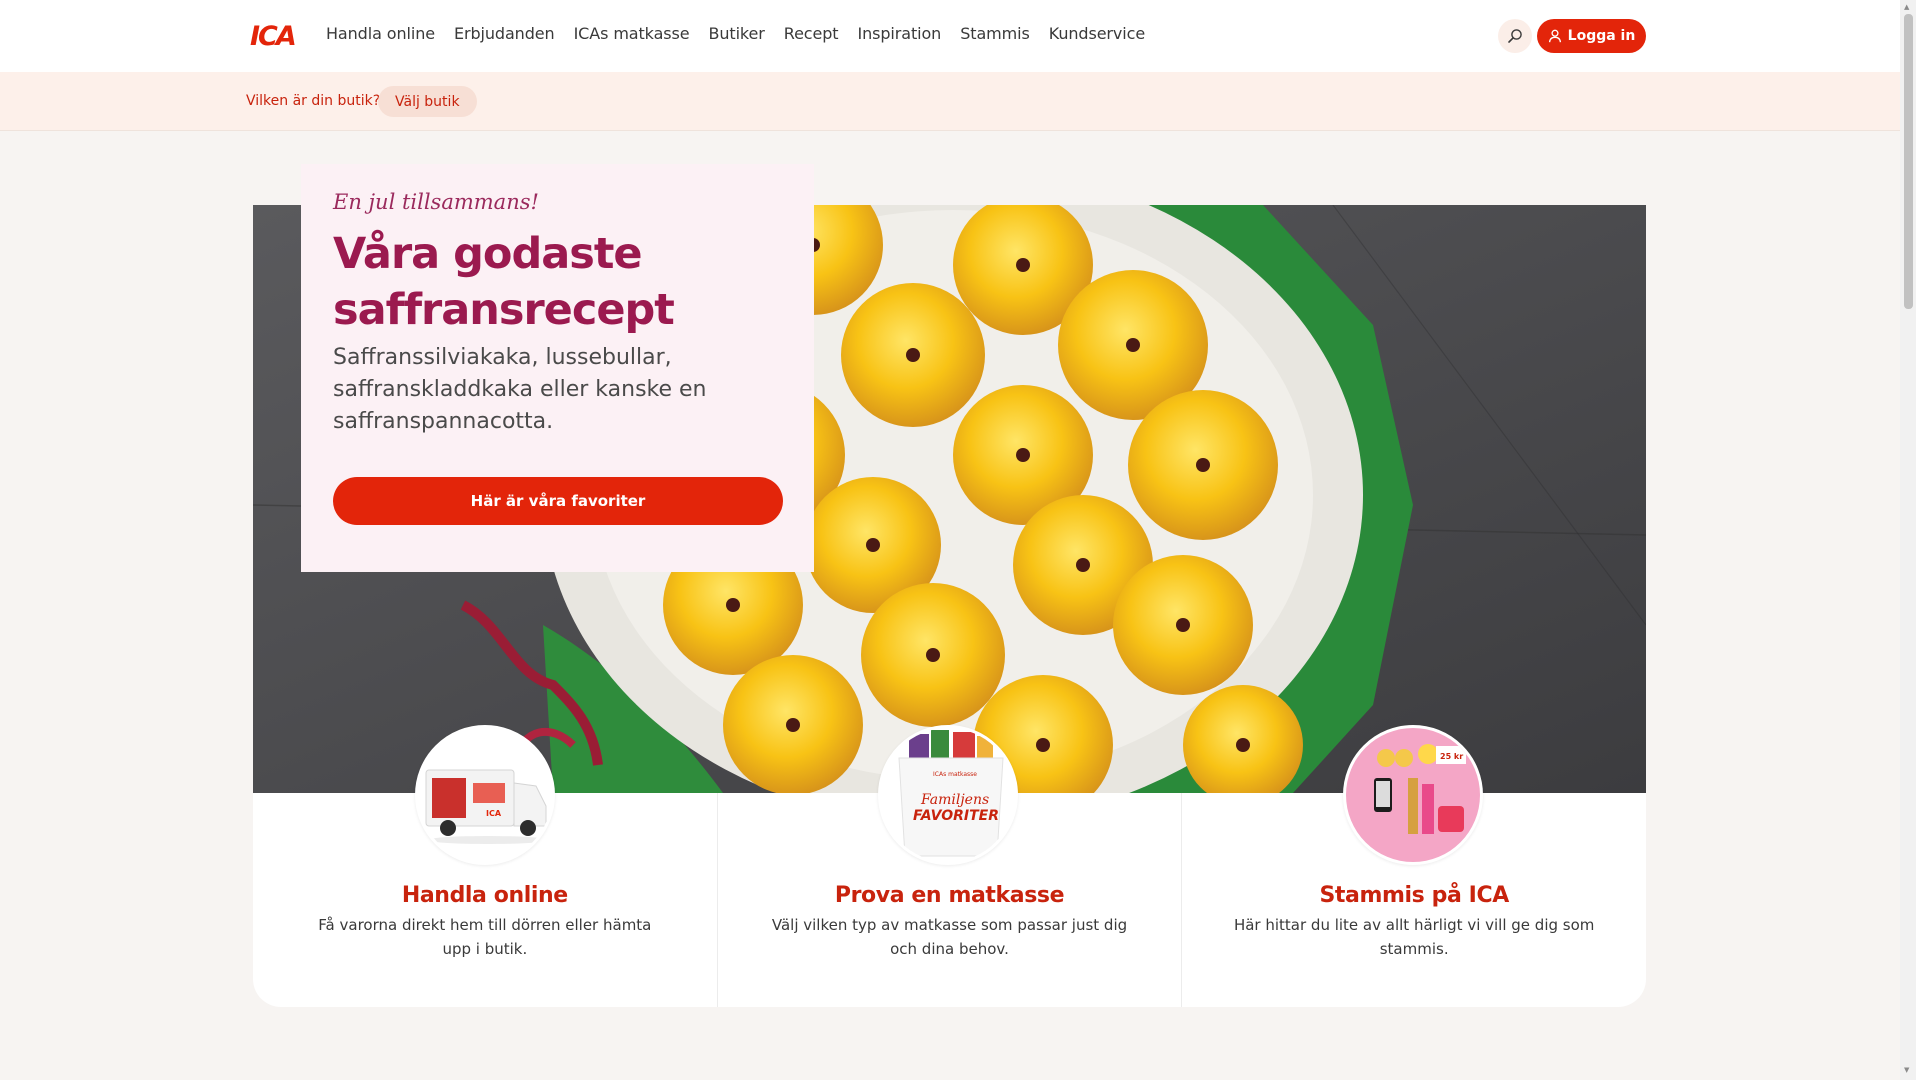 This screenshot has height=1080, width=1916. I want to click on login-button: Logga in, so click(1591, 36).